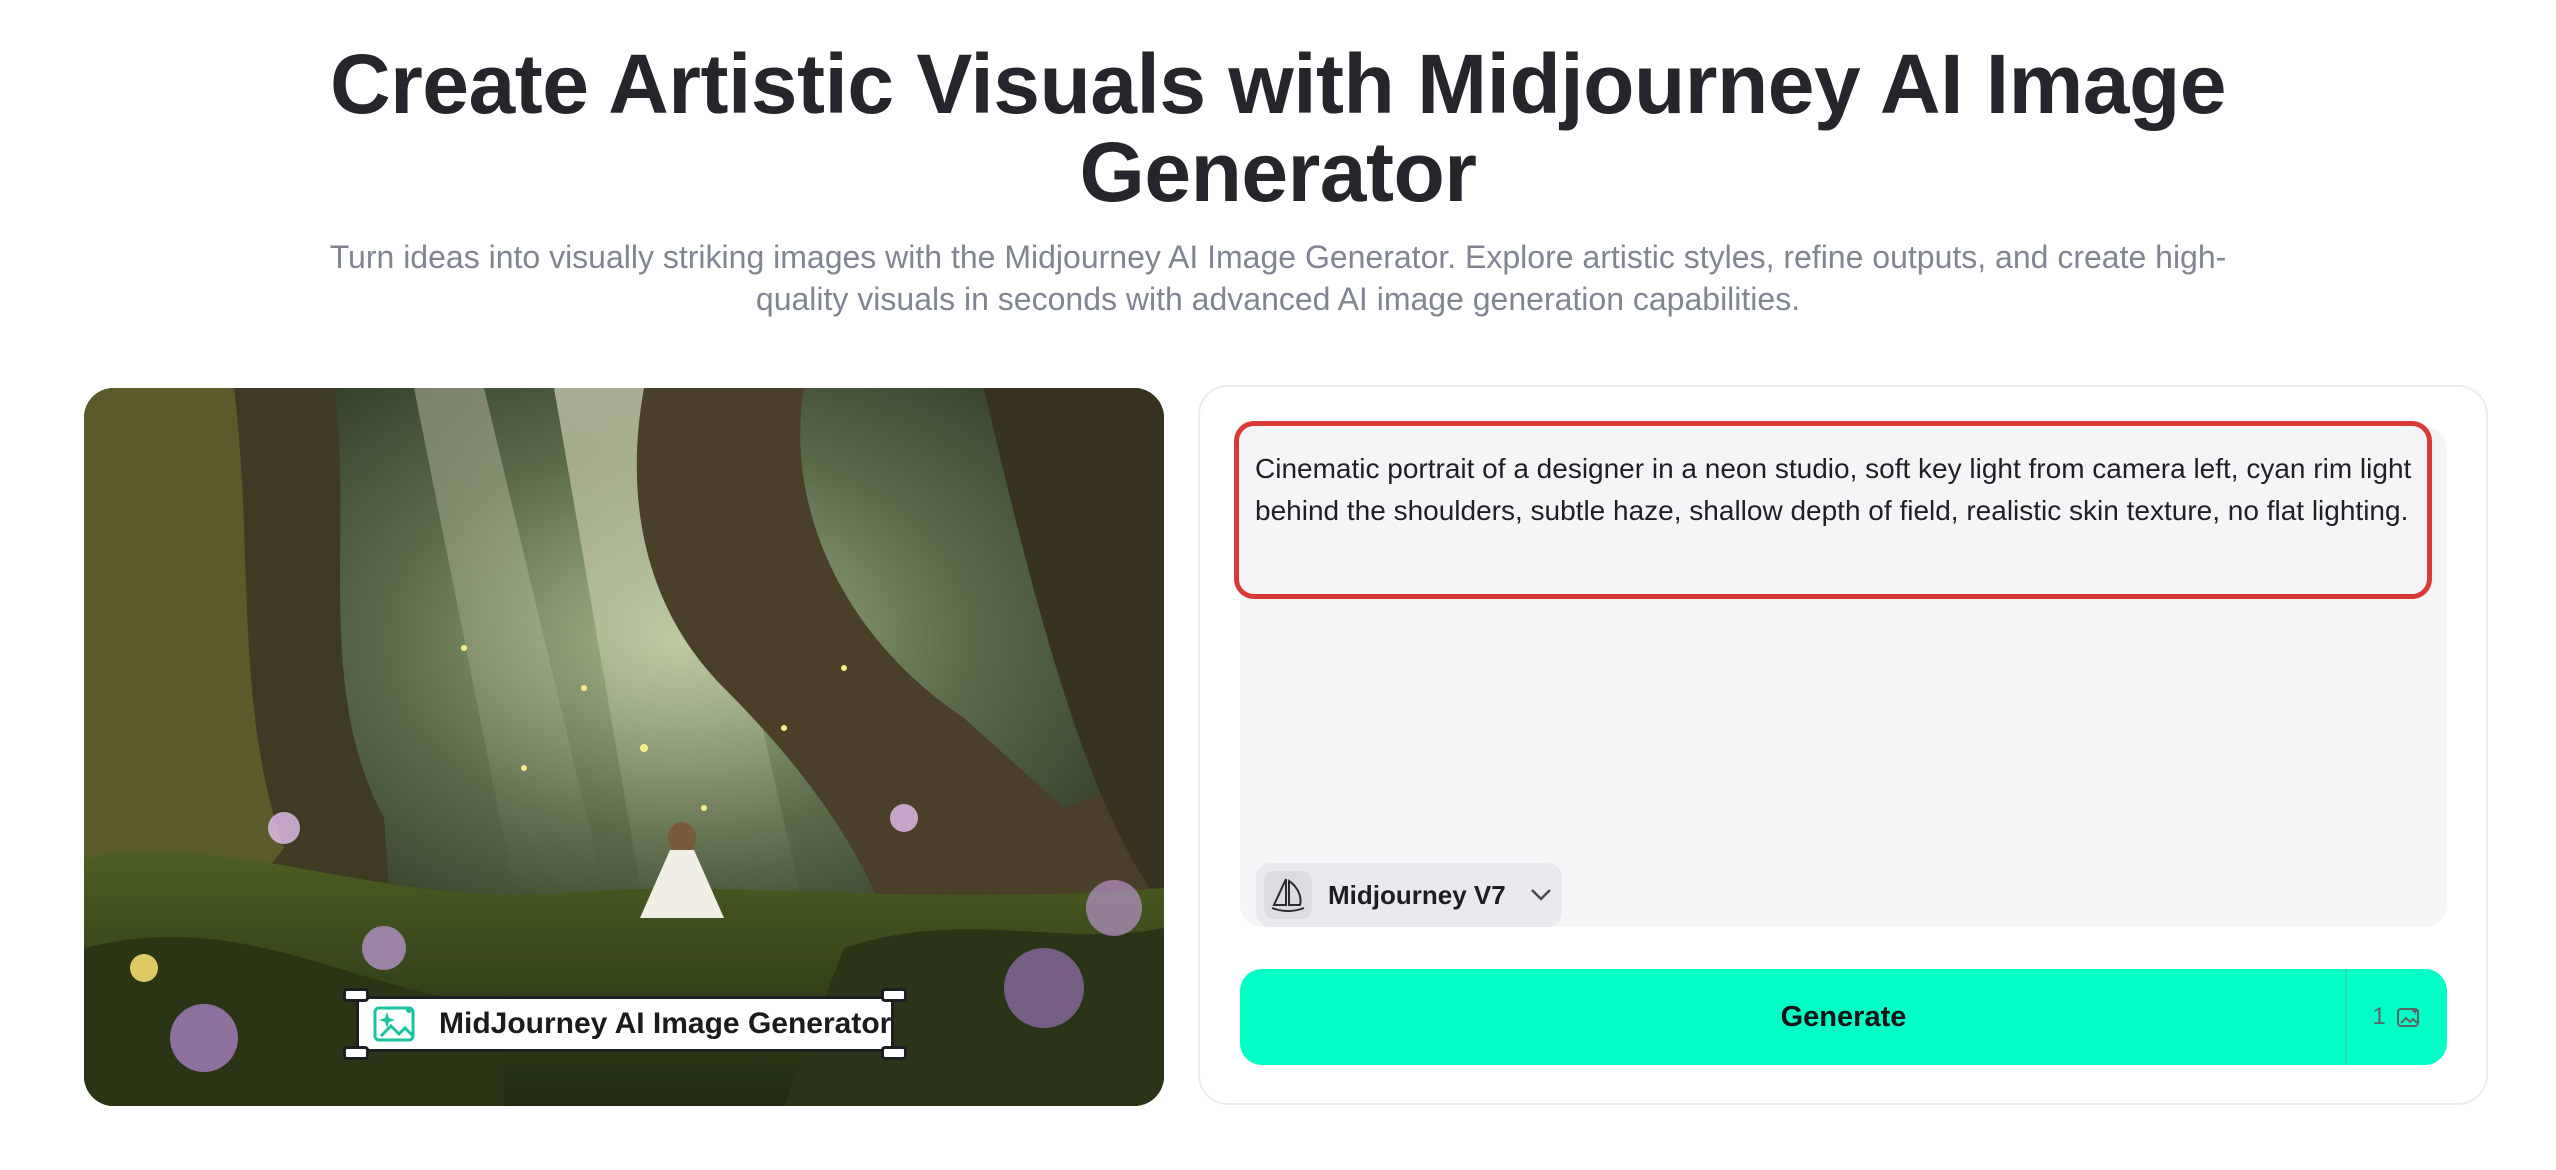  Describe the element at coordinates (2407, 1017) in the screenshot. I see `image-credit-icon` at that location.